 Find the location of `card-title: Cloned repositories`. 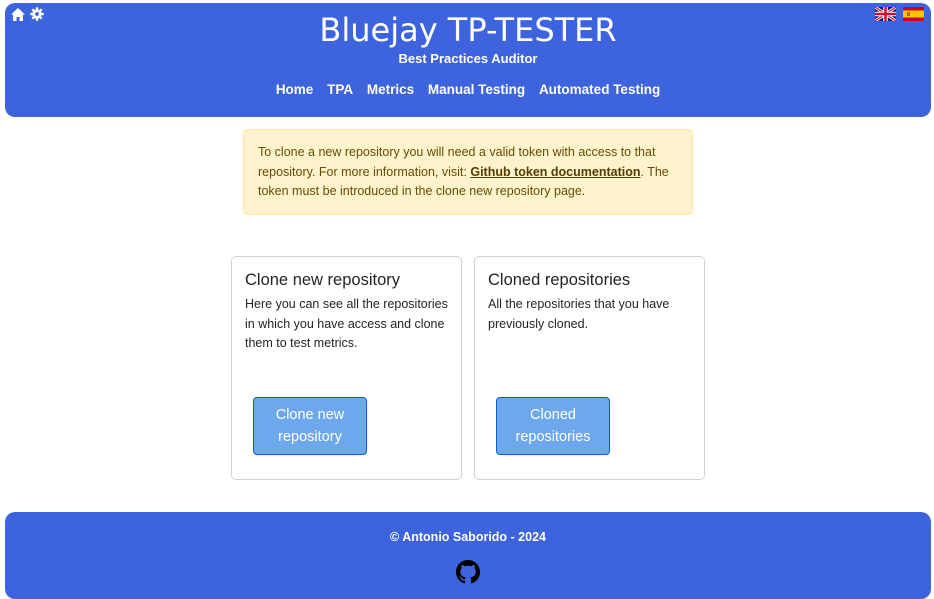

card-title: Cloned repositories is located at coordinates (559, 280).